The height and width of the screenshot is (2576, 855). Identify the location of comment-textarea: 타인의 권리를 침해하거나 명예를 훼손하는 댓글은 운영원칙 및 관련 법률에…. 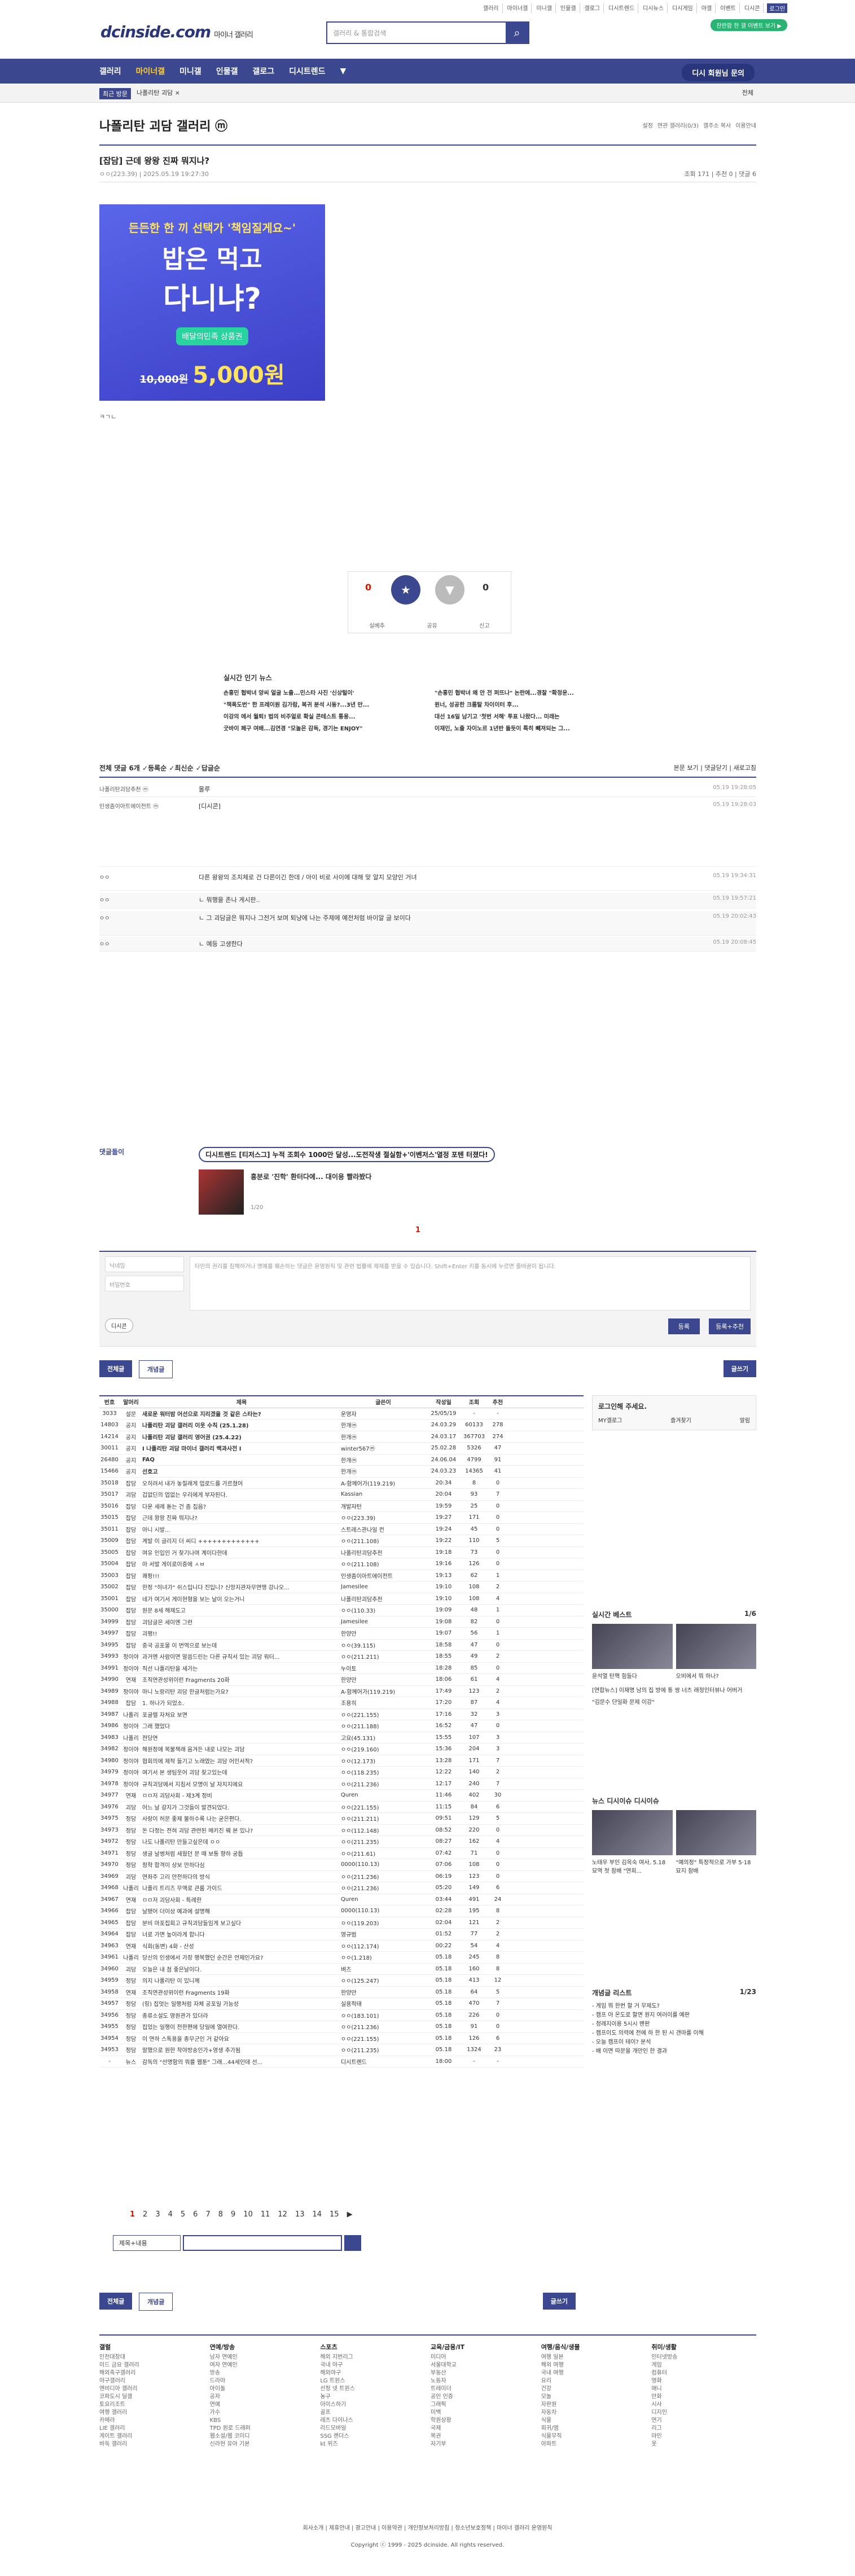
(470, 1283).